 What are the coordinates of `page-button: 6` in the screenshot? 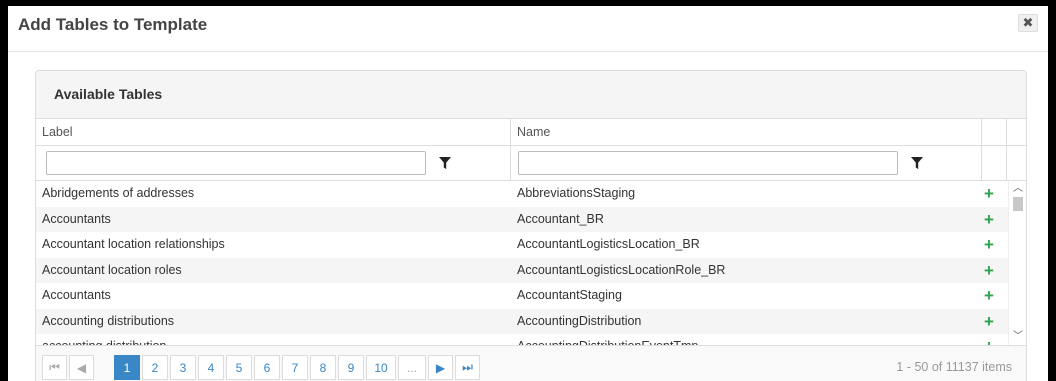 It's located at (267, 367).